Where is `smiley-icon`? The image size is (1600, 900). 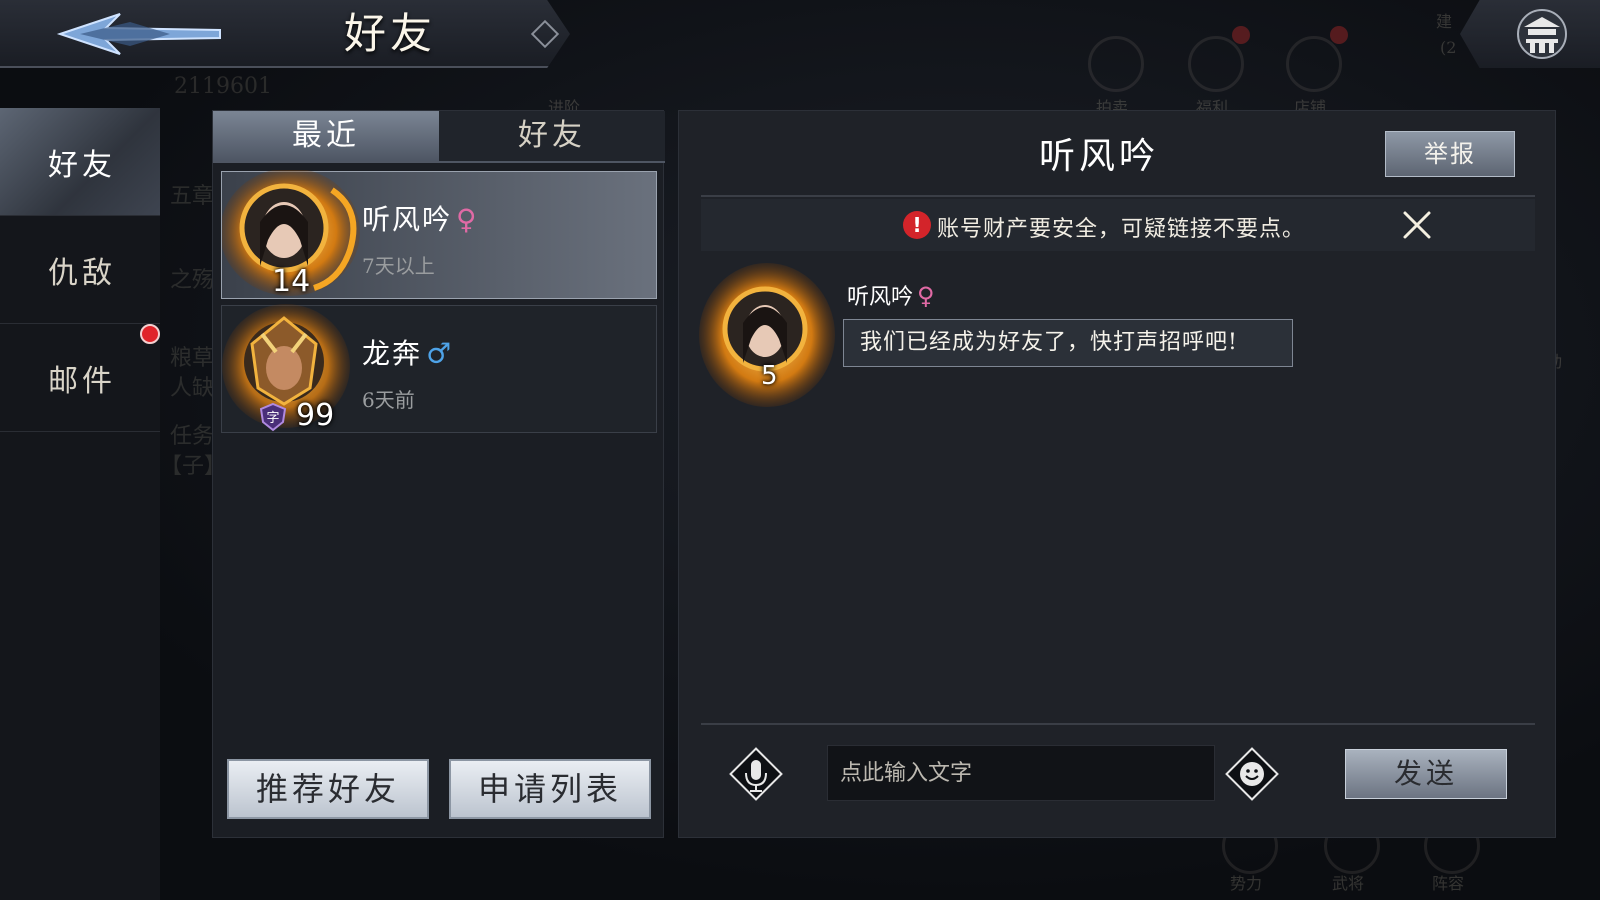
smiley-icon is located at coordinates (1252, 774).